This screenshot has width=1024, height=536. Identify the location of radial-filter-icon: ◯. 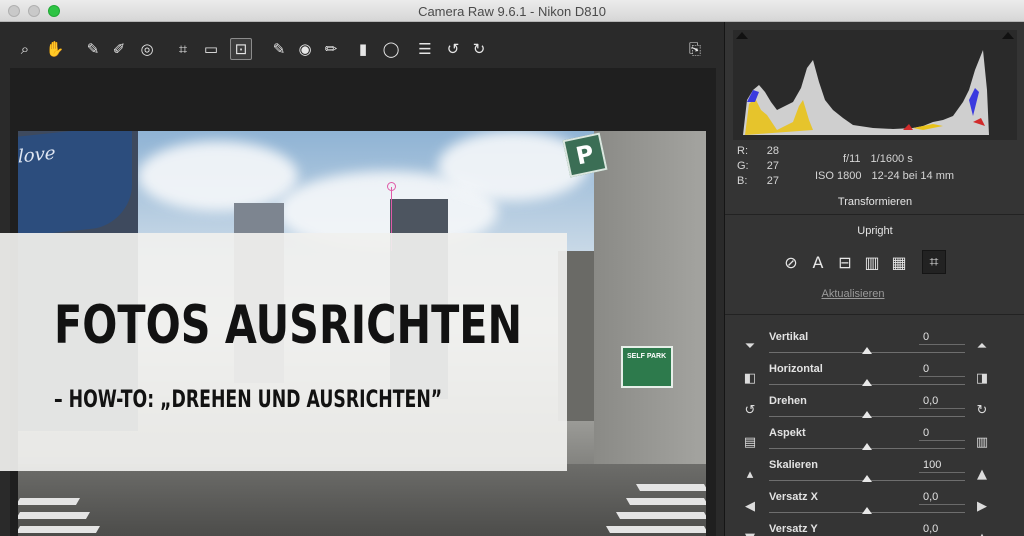
(391, 49).